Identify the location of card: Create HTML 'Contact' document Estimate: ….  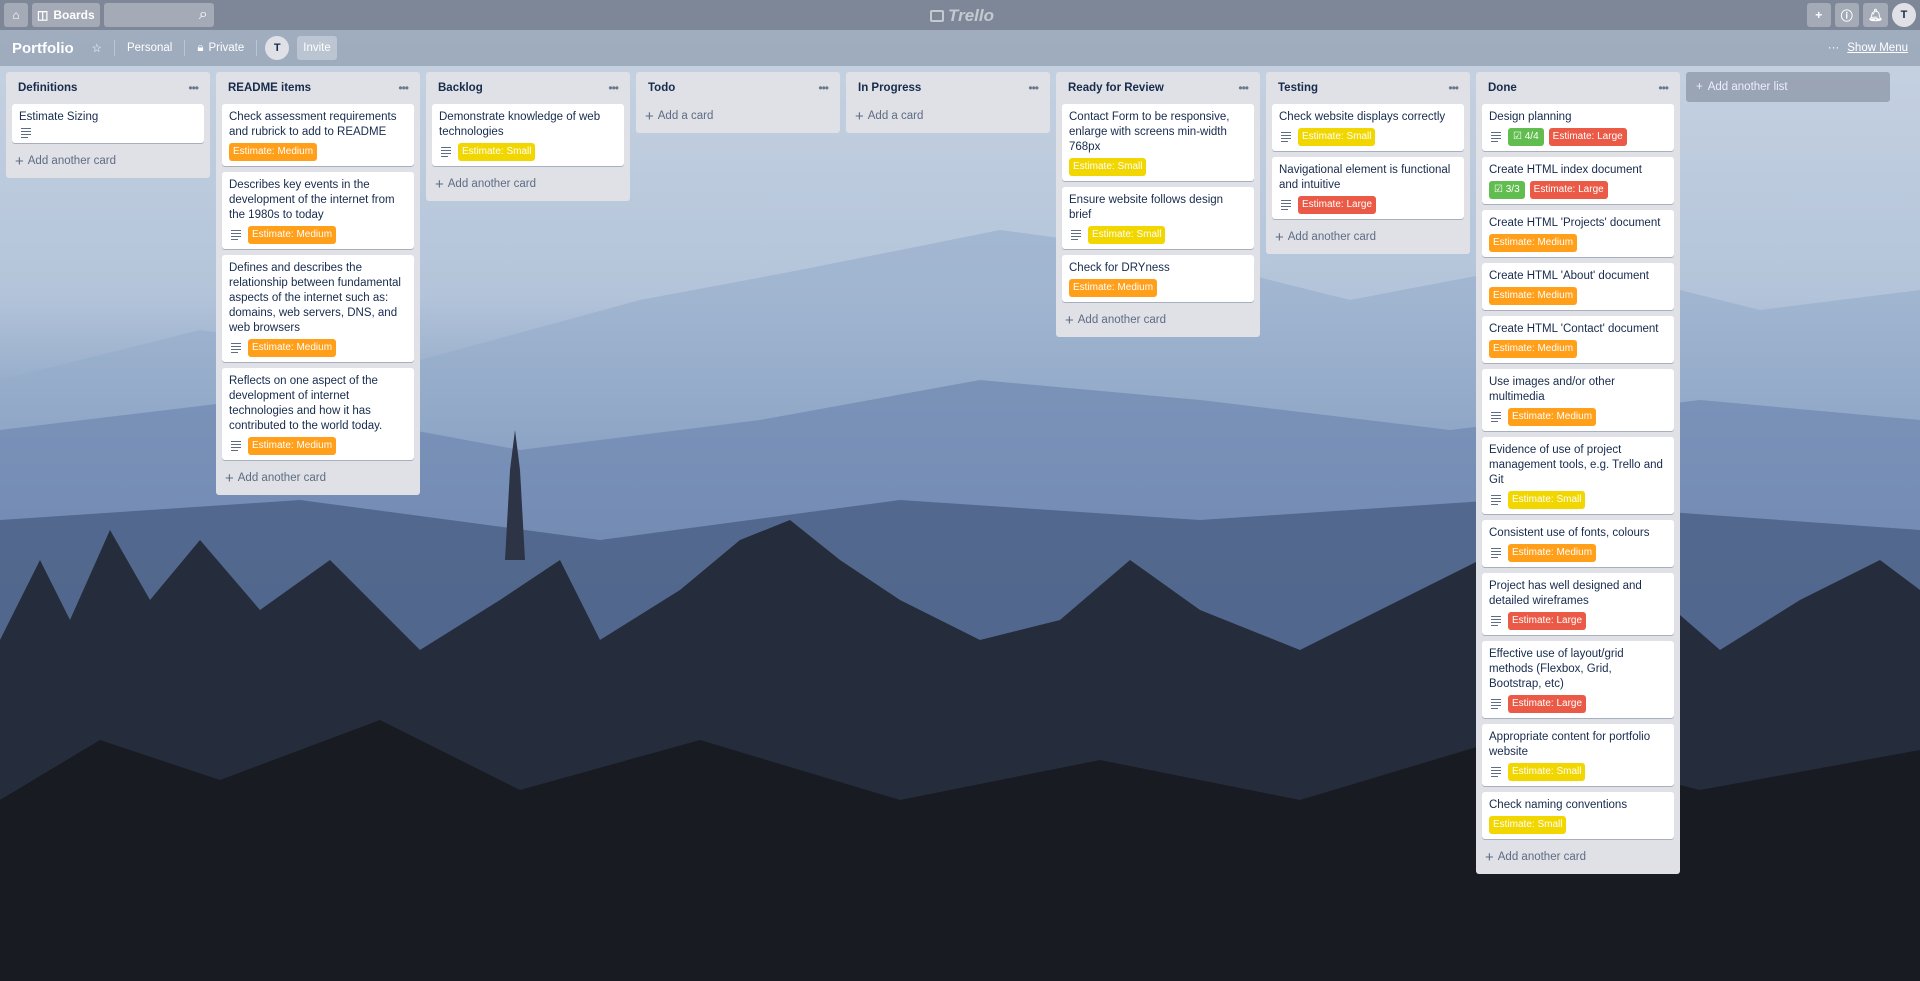
(1578, 339).